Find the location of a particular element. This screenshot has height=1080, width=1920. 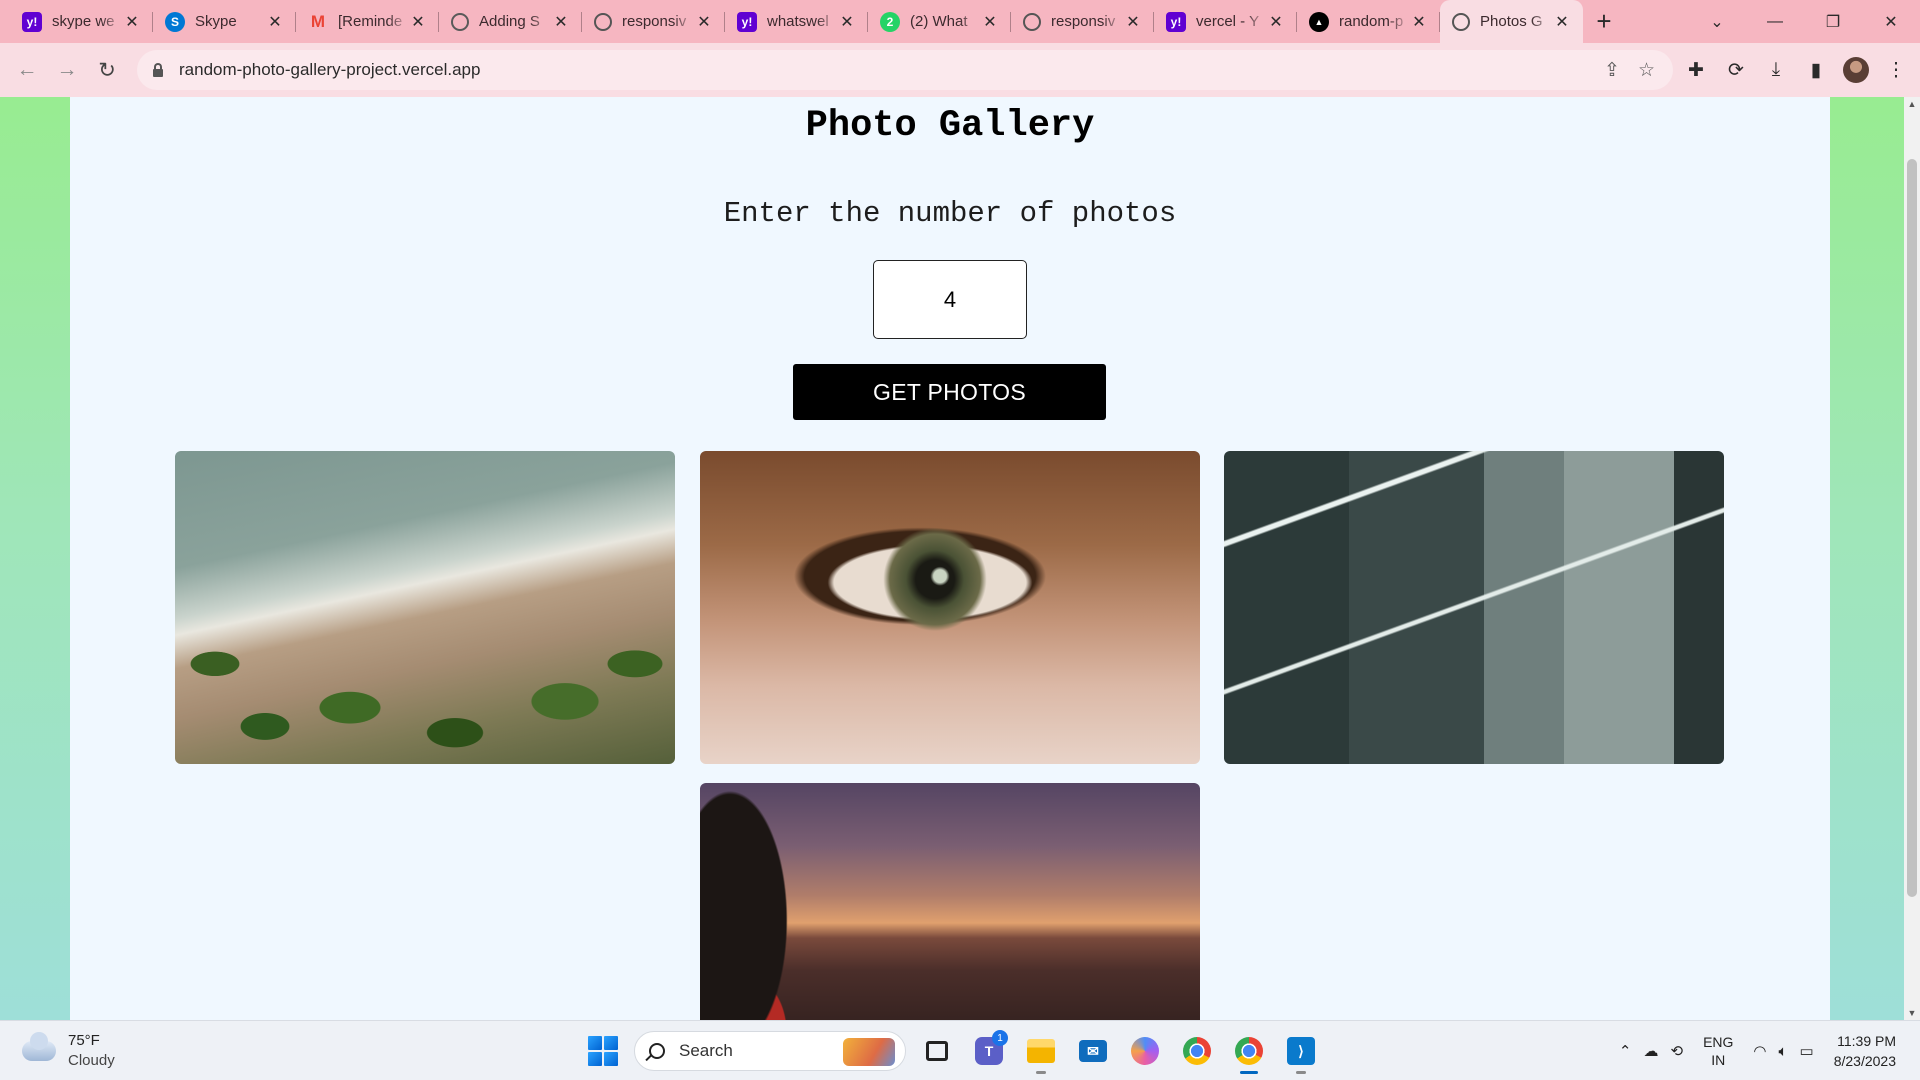

bookmark-star-icon: ☆ is located at coordinates (1646, 70).